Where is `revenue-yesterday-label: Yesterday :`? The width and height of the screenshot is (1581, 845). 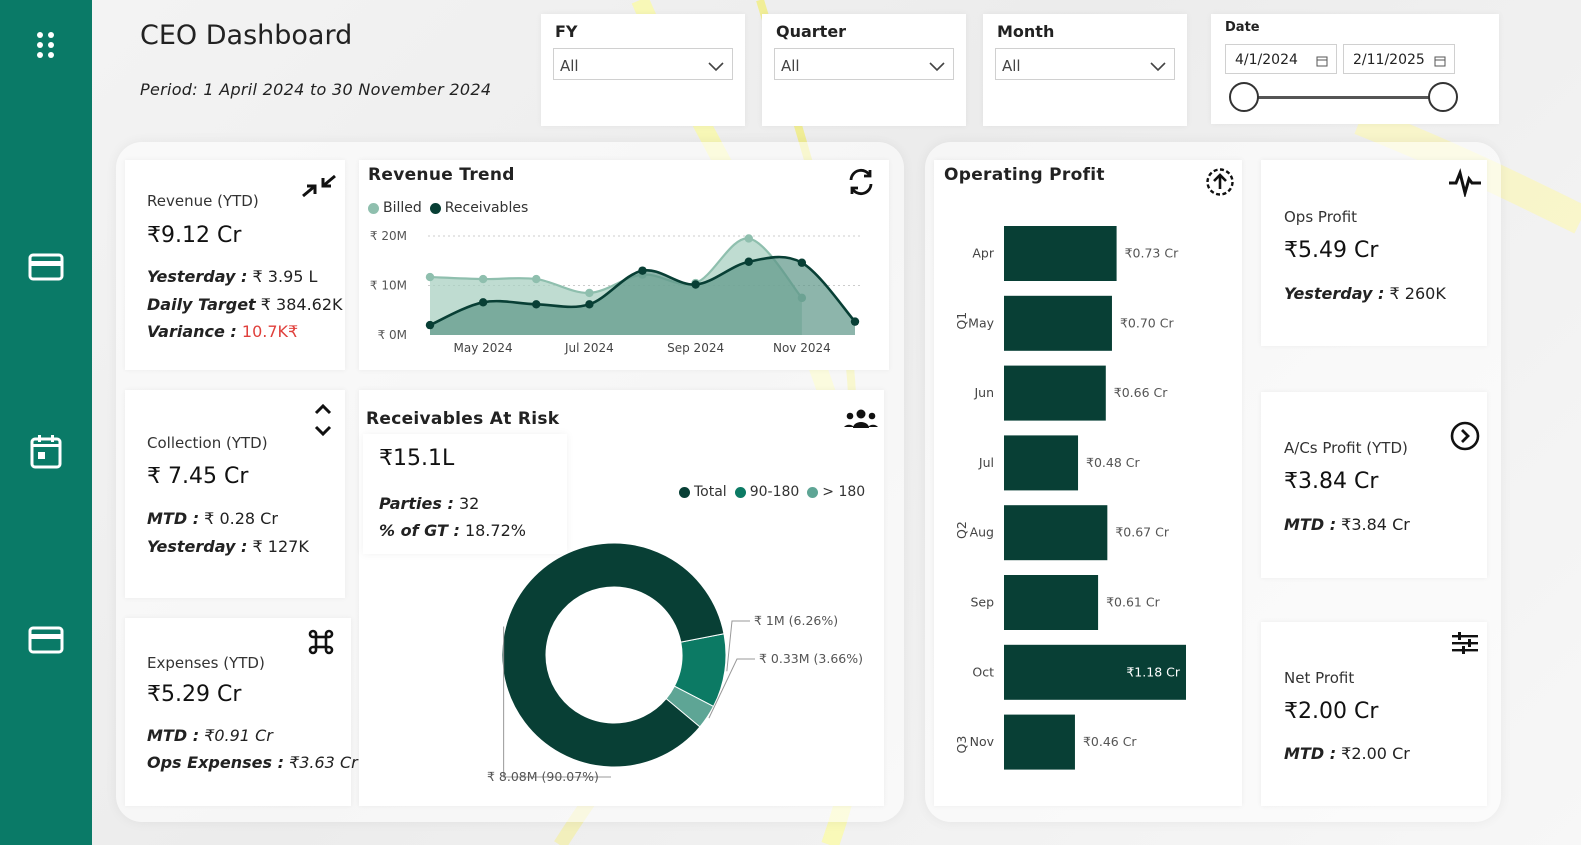
revenue-yesterday-label: Yesterday : is located at coordinates (197, 276).